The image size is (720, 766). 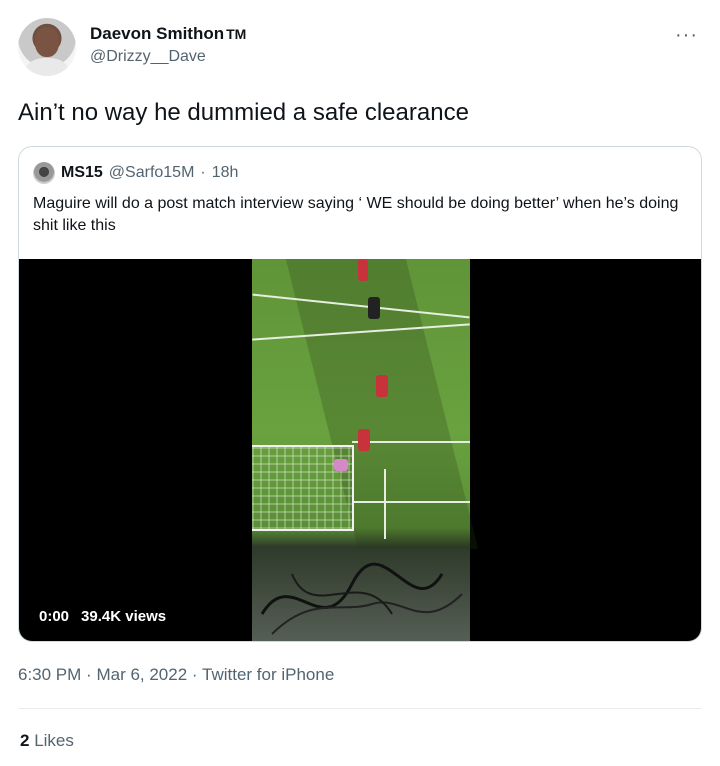 I want to click on likes-label: Likes, so click(x=54, y=740).